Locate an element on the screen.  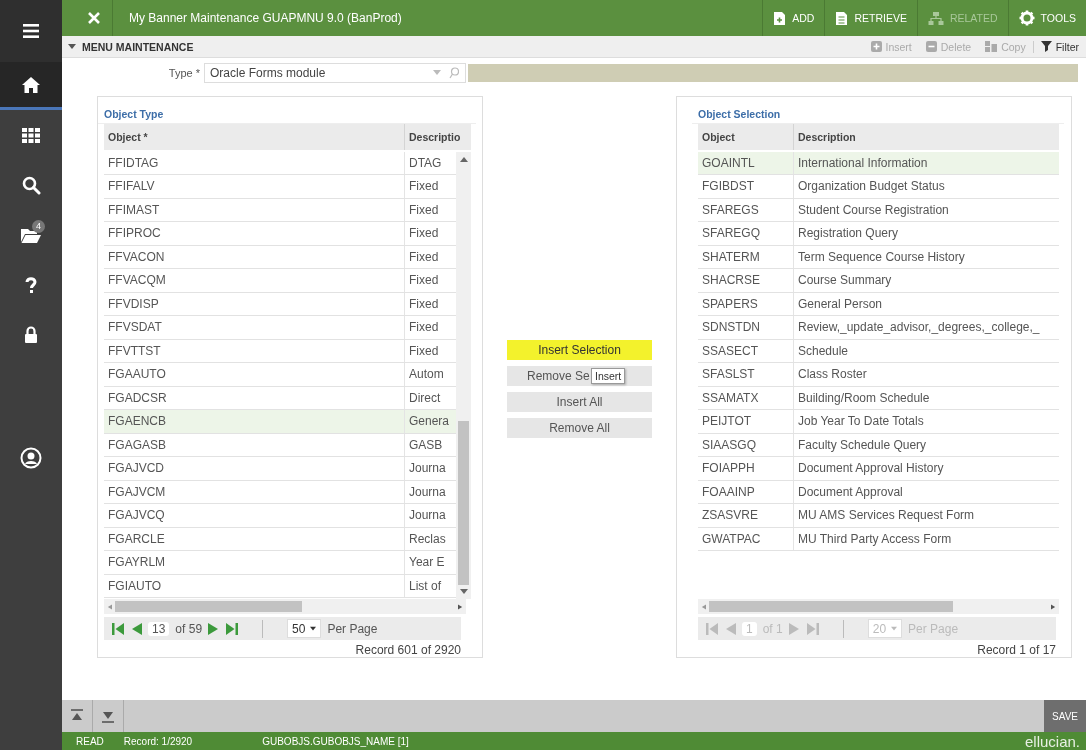
table-row: FGAJVCQ Journa is located at coordinates (280, 516).